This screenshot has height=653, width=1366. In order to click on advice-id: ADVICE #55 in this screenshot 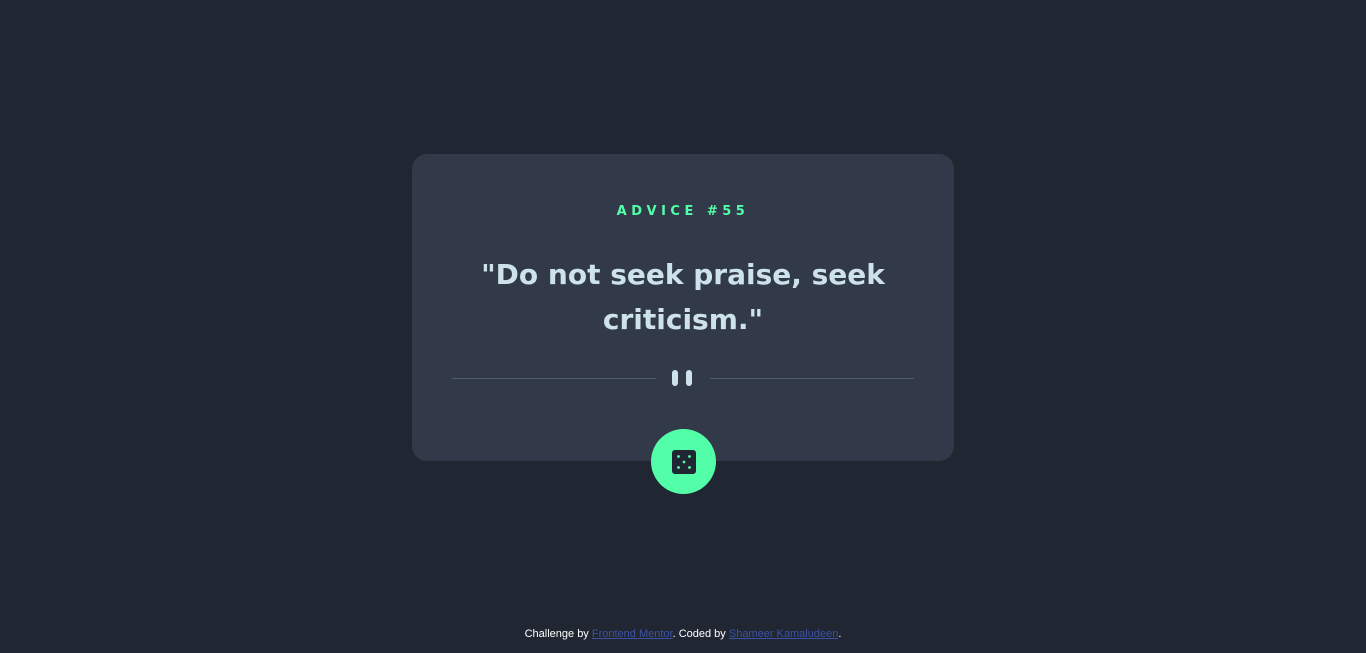, I will do `click(683, 211)`.